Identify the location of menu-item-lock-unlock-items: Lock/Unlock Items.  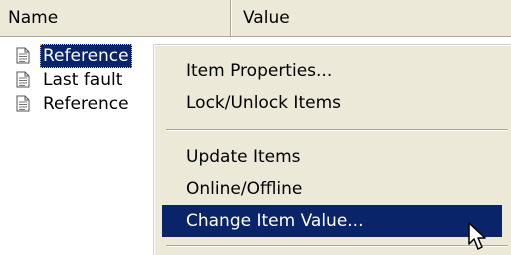
(332, 103).